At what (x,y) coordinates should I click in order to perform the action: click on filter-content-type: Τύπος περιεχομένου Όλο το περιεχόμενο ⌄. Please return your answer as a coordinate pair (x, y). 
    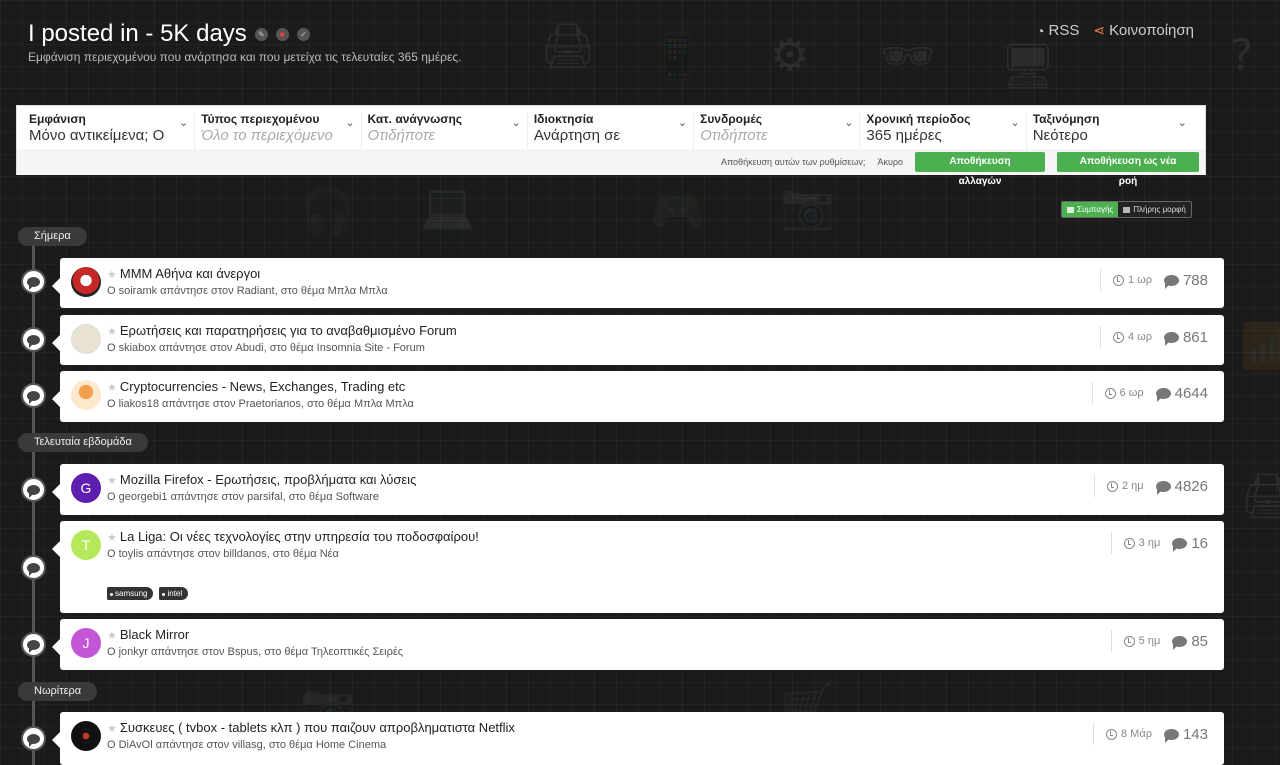
    Looking at the image, I should click on (278, 130).